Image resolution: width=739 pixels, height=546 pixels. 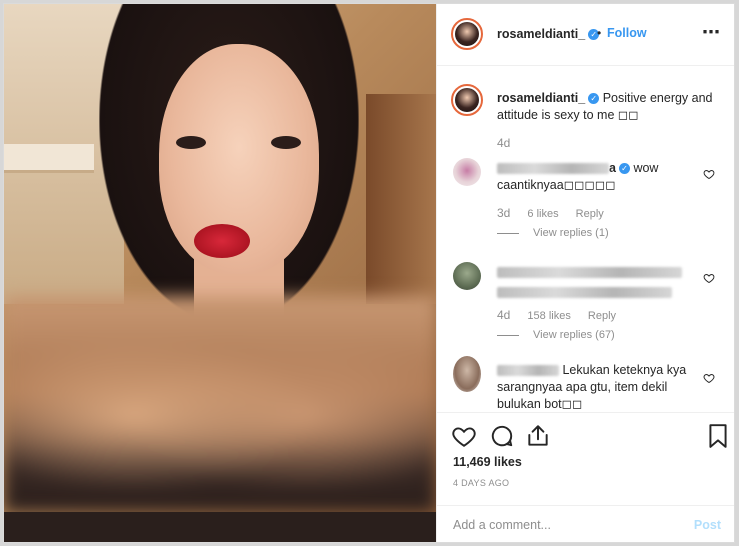 I want to click on photo-eye-right, so click(x=286, y=142).